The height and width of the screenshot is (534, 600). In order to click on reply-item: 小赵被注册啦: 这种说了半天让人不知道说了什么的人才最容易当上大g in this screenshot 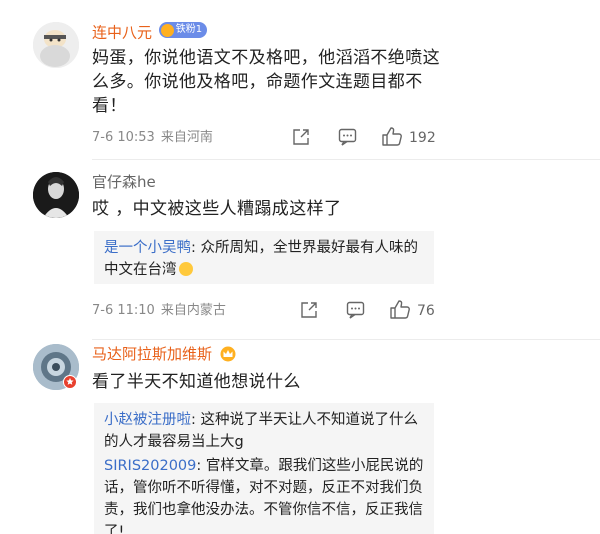, I will do `click(264, 431)`.